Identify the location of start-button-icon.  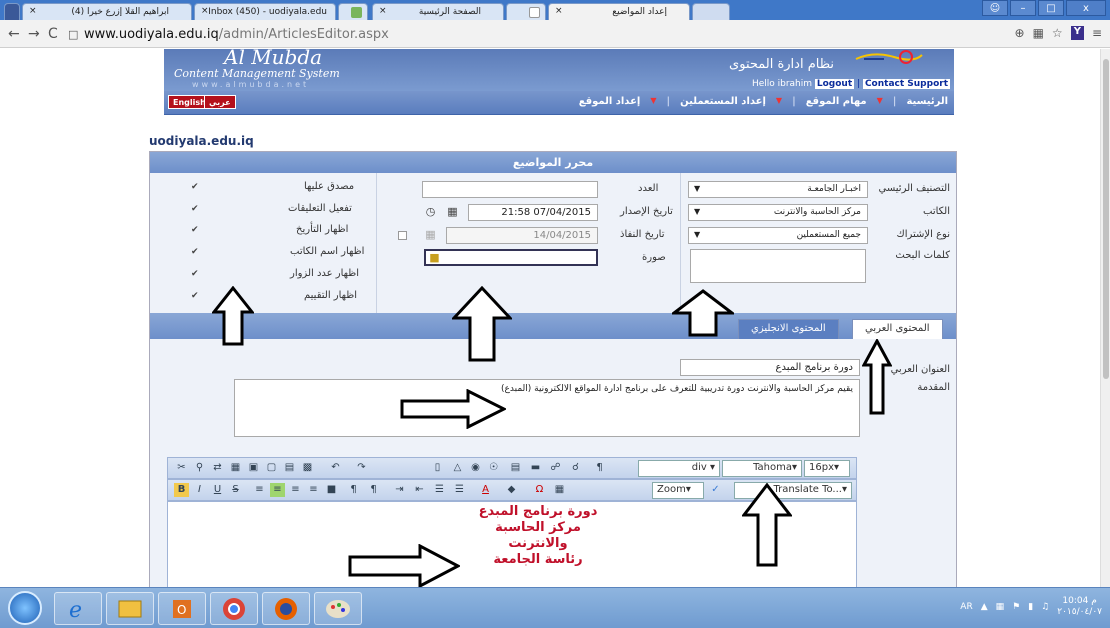
(25, 608).